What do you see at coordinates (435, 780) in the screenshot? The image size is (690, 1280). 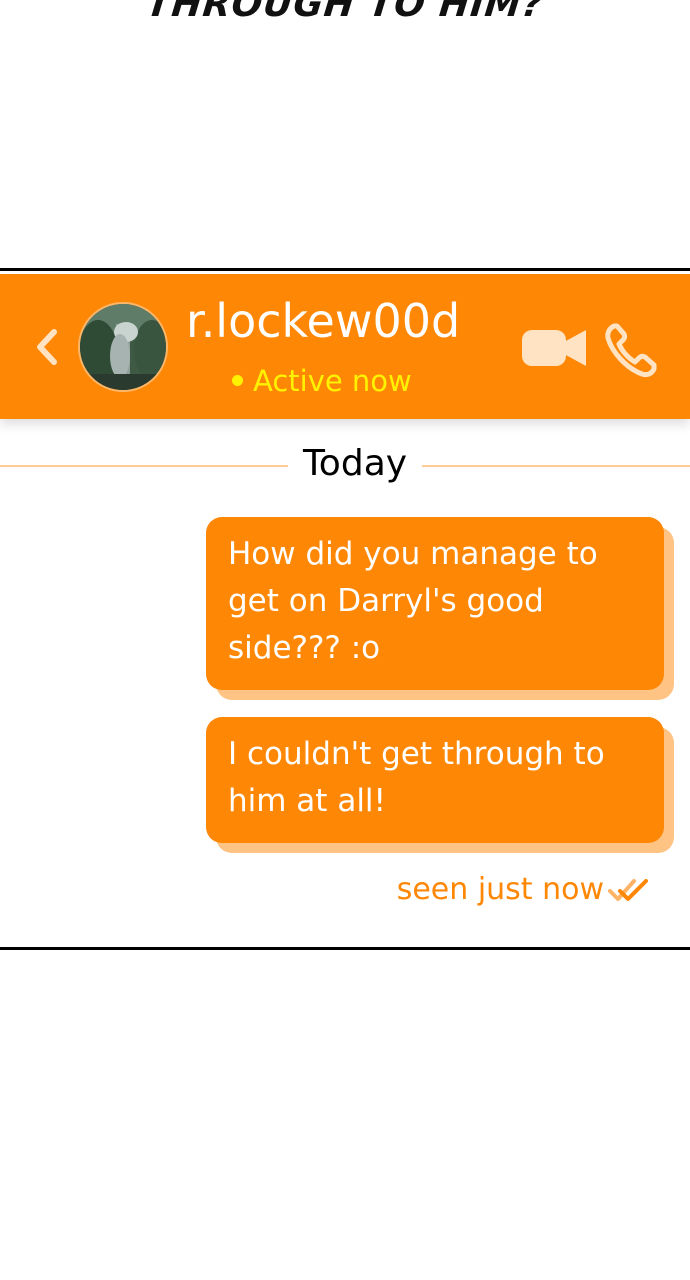 I see `message-text: I couldn't get through to him at all!` at bounding box center [435, 780].